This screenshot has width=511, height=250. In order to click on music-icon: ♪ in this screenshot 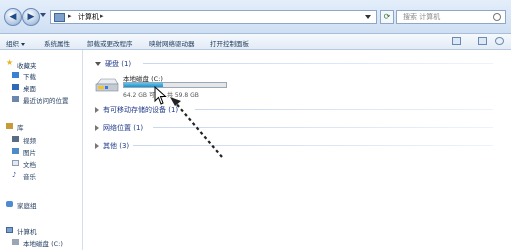, I will do `click(14, 175)`.